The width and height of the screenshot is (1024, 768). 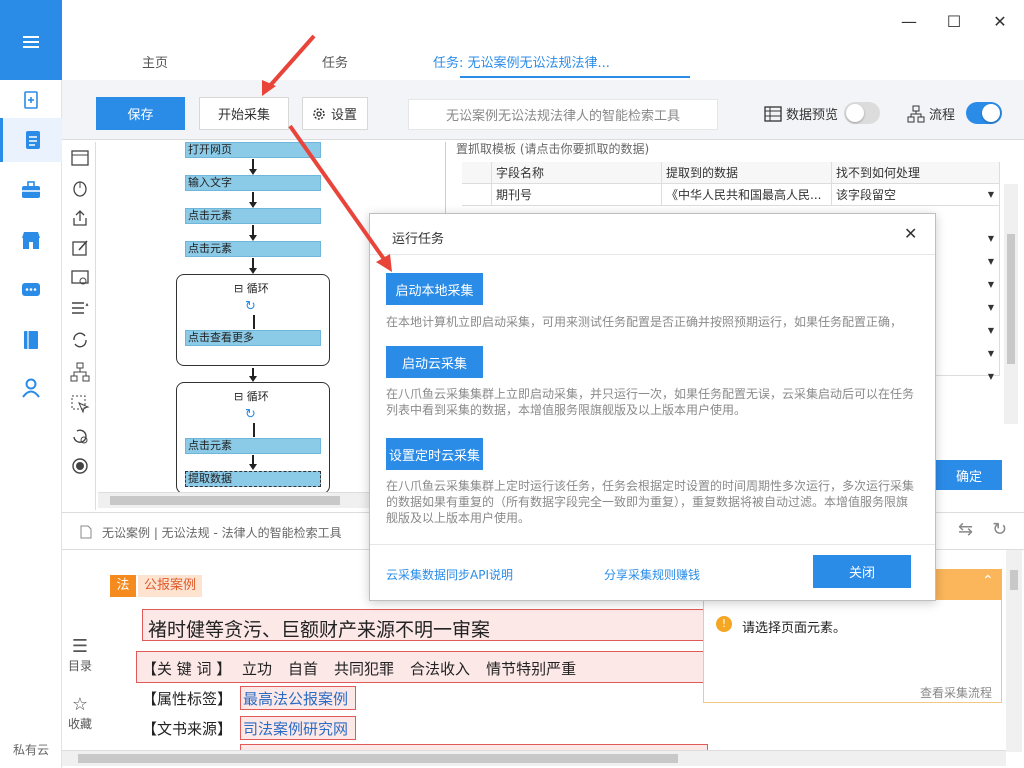 I want to click on keyword-item: 共同犯罪, so click(x=364, y=668).